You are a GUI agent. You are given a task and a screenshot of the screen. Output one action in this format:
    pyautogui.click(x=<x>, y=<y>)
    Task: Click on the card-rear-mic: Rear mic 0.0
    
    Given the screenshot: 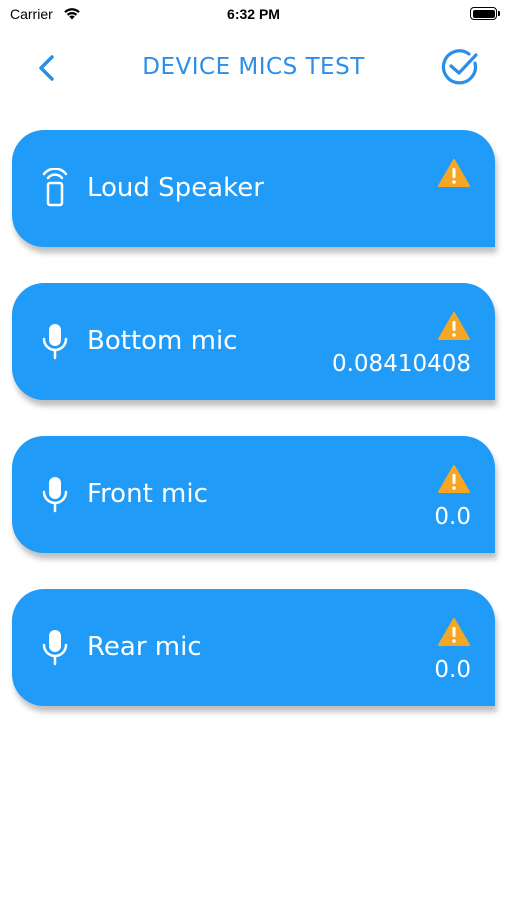 What is the action you would take?
    pyautogui.click(x=253, y=647)
    